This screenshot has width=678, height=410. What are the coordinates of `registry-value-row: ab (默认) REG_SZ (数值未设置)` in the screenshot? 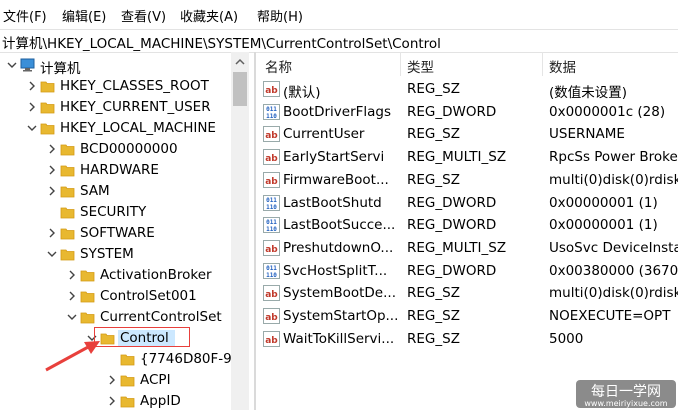 It's located at (467, 89).